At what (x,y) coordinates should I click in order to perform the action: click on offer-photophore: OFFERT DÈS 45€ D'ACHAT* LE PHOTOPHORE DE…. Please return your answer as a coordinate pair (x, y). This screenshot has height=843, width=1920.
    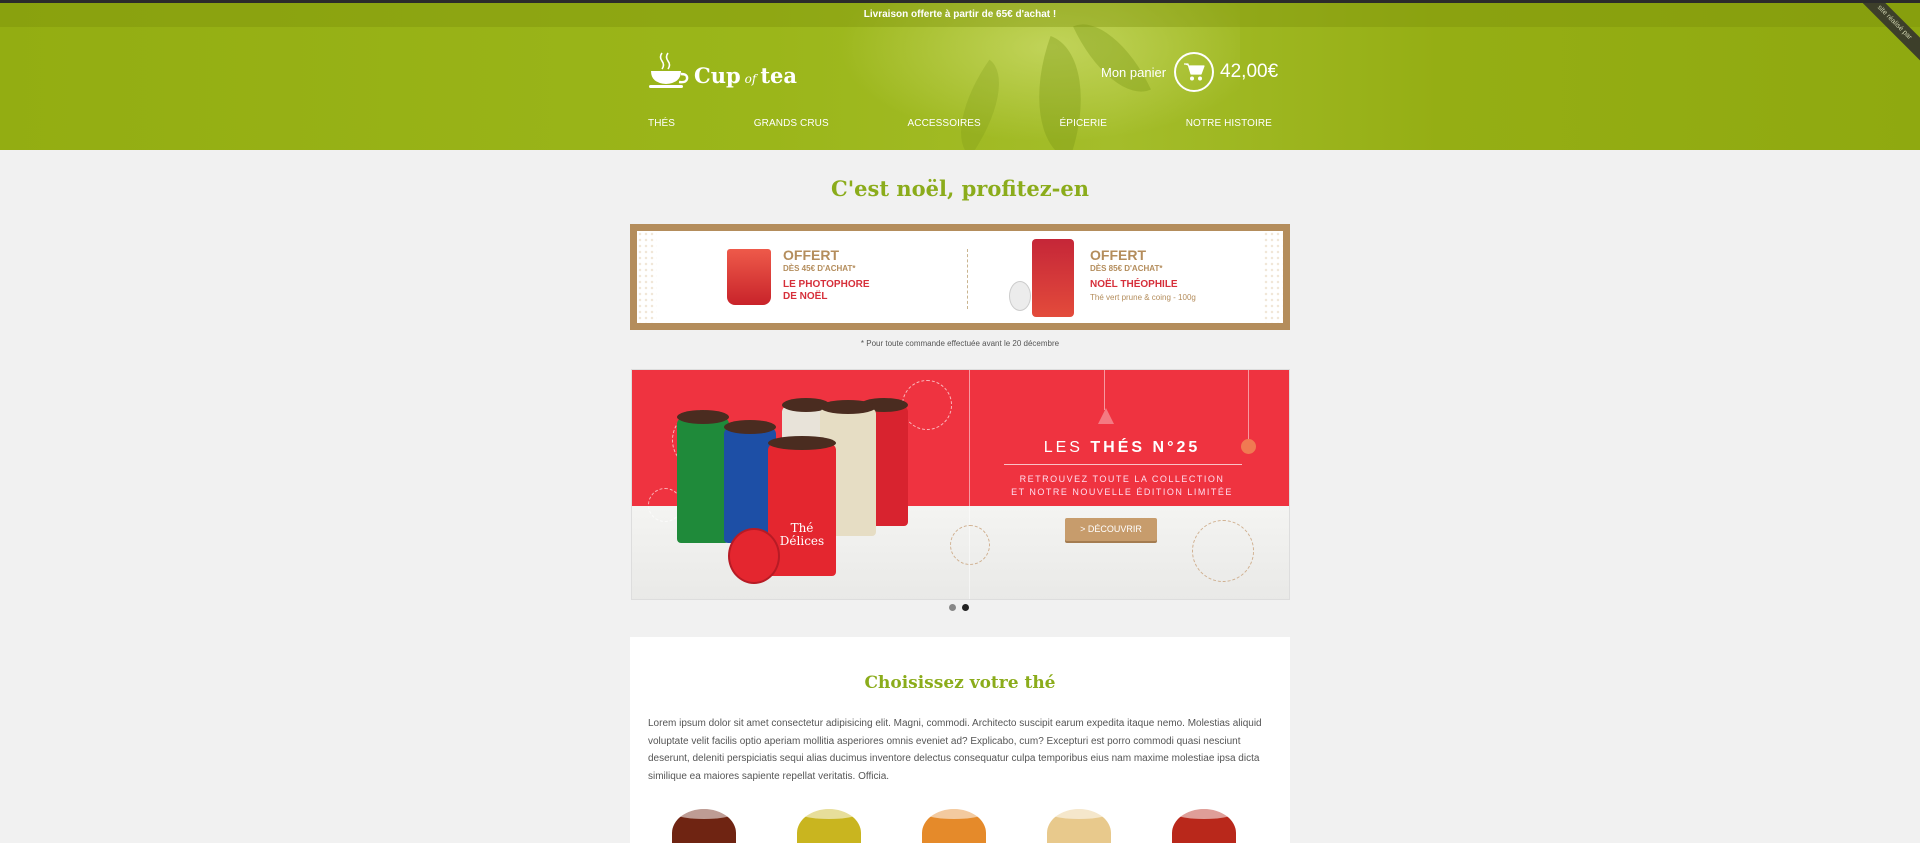
    Looking at the image, I should click on (833, 275).